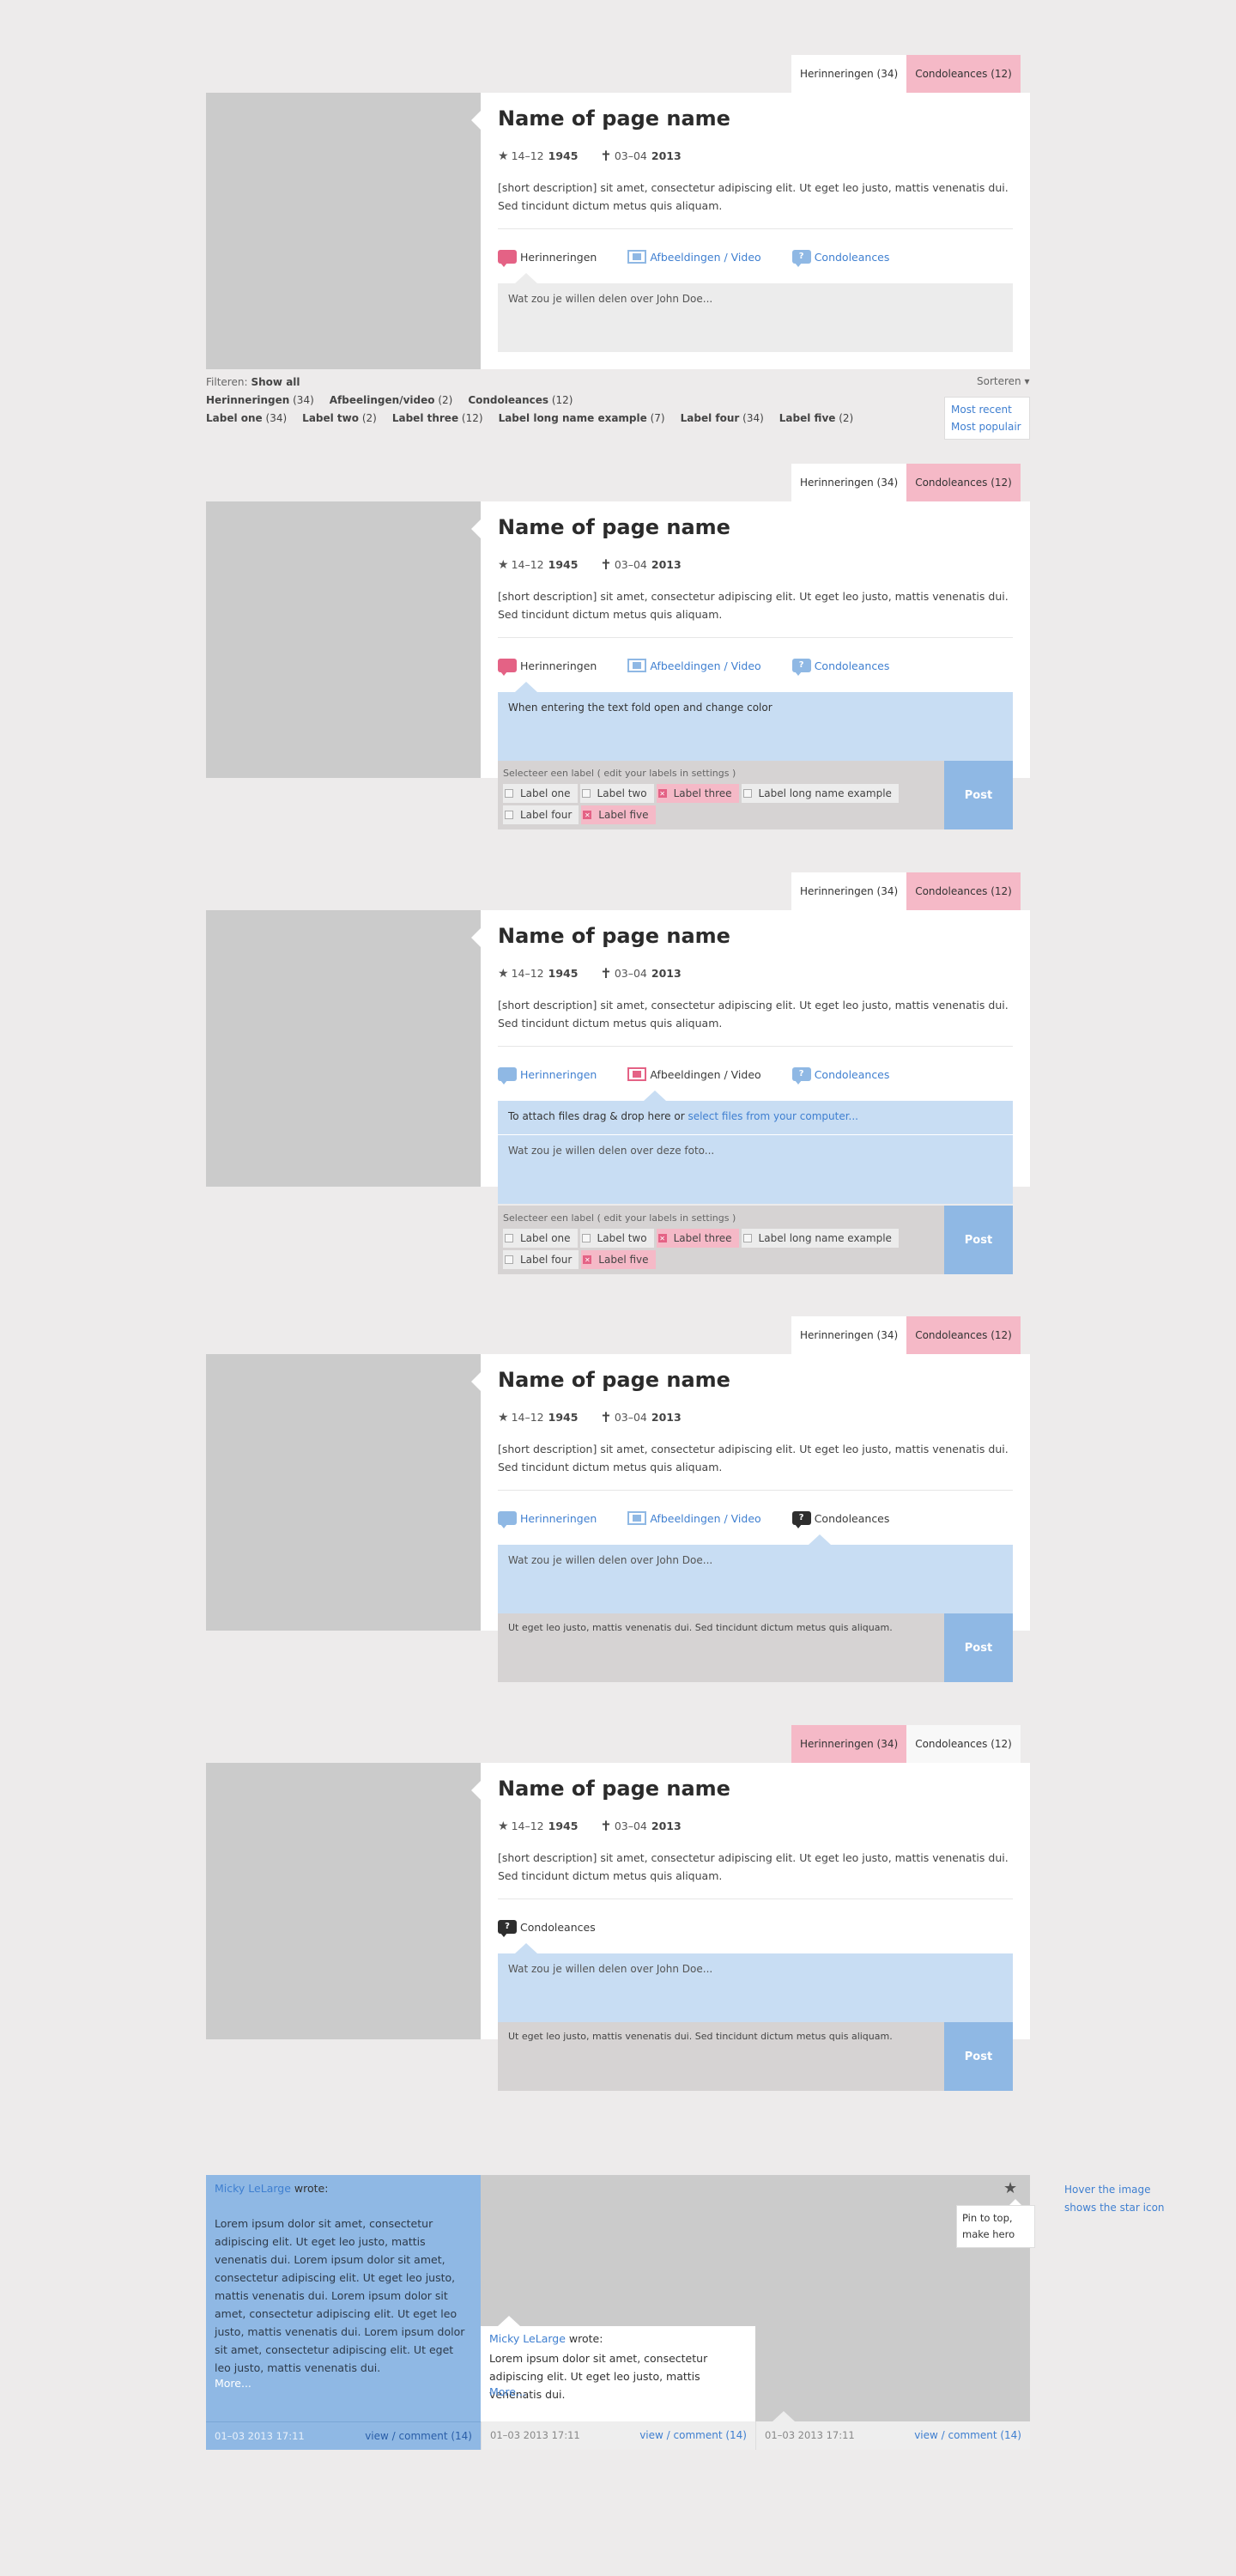 Image resolution: width=1236 pixels, height=2576 pixels. I want to click on birth-day: 14–12, so click(527, 1826).